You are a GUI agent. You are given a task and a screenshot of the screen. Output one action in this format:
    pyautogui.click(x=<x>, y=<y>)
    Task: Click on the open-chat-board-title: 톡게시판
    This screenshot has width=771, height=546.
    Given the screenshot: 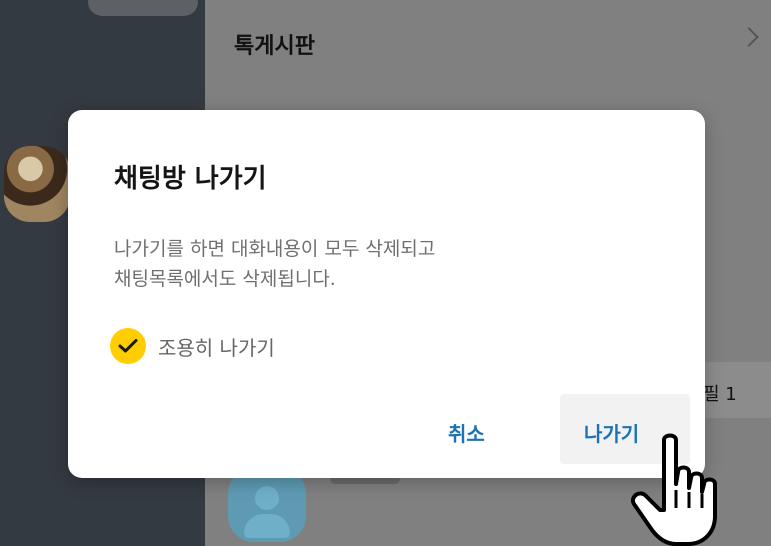 What is the action you would take?
    pyautogui.click(x=274, y=46)
    